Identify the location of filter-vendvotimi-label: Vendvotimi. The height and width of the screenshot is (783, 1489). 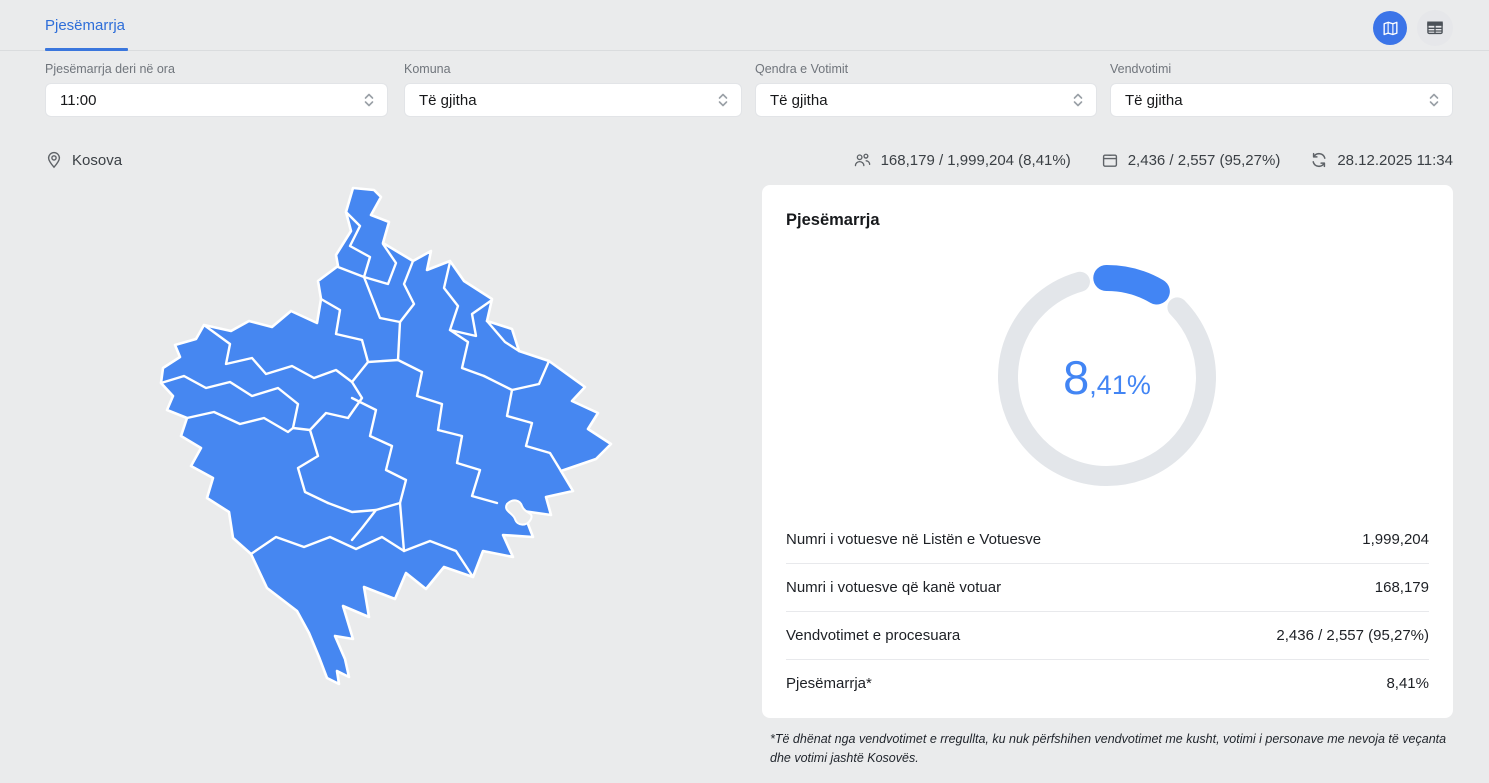
(1141, 69).